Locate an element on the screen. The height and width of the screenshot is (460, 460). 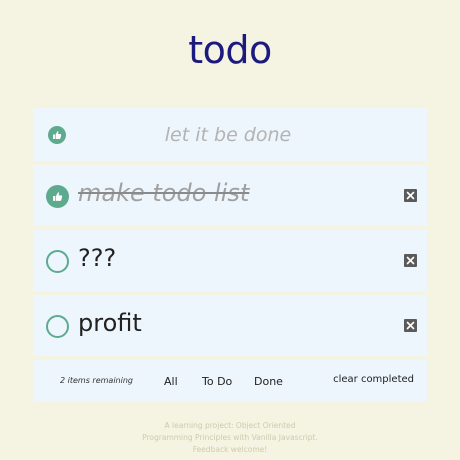
new-todo-input is located at coordinates (228, 135).